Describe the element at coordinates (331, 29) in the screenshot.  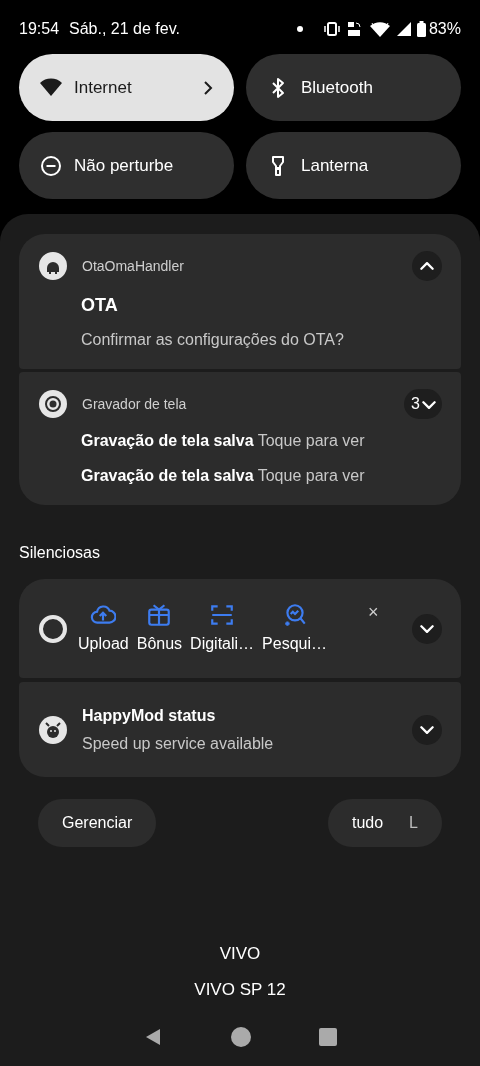
I see `vibrate-icon` at that location.